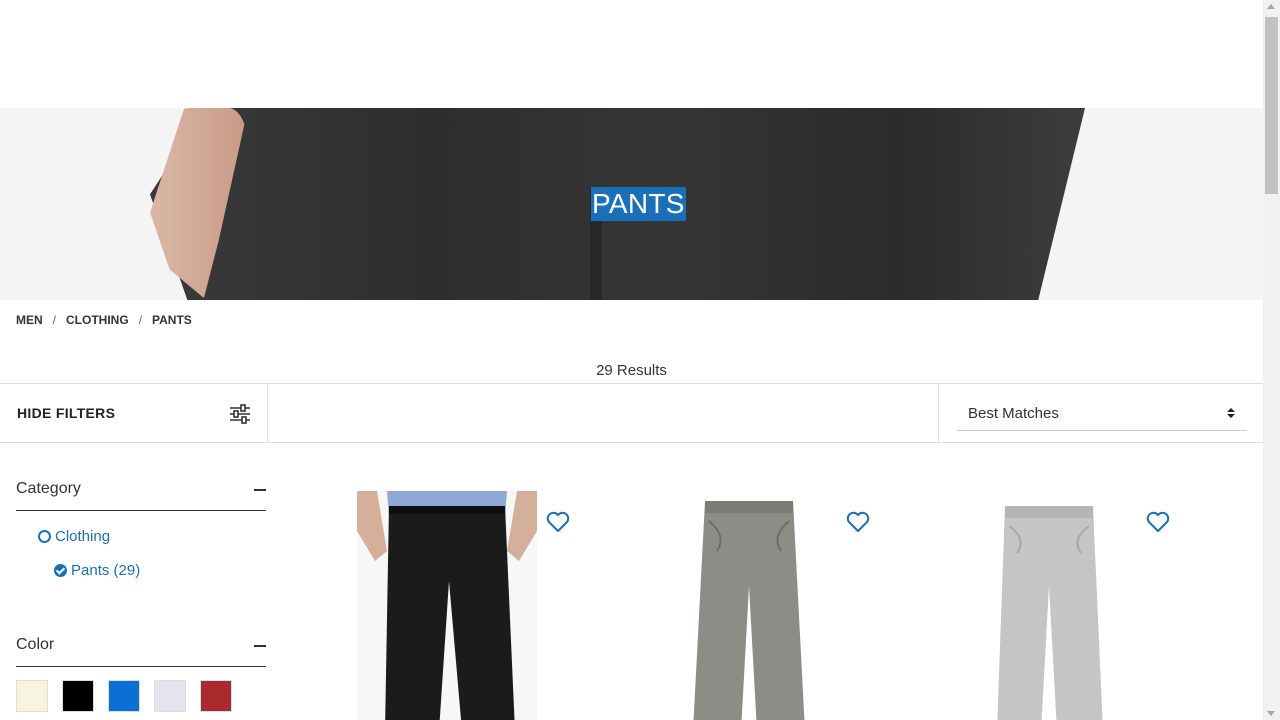 The image size is (1280, 720). Describe the element at coordinates (447, 605) in the screenshot. I see `product-image-black-dress-pants` at that location.